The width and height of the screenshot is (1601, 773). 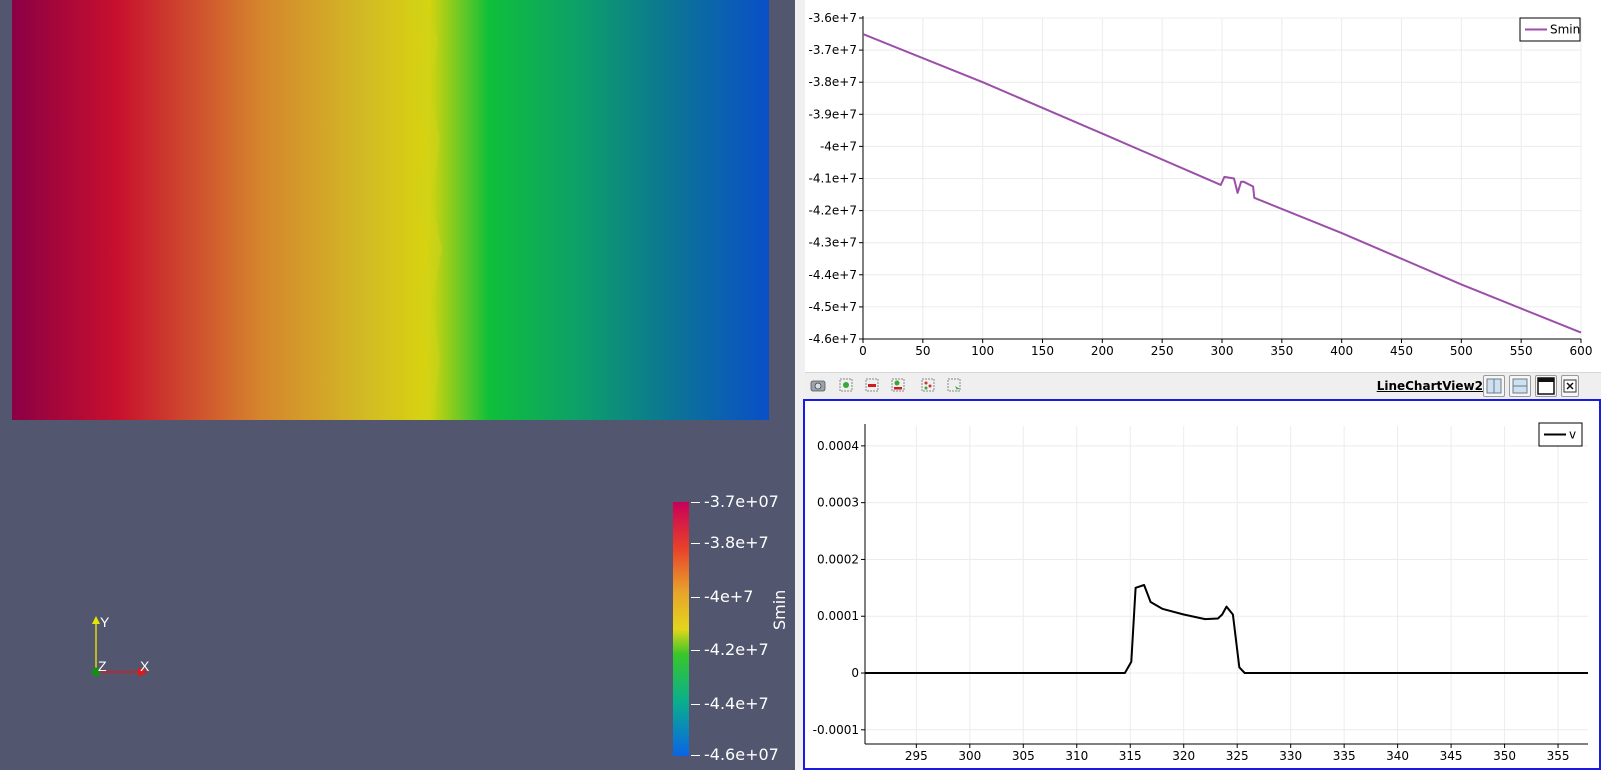 I want to click on remove-selection-icon, so click(x=872, y=385).